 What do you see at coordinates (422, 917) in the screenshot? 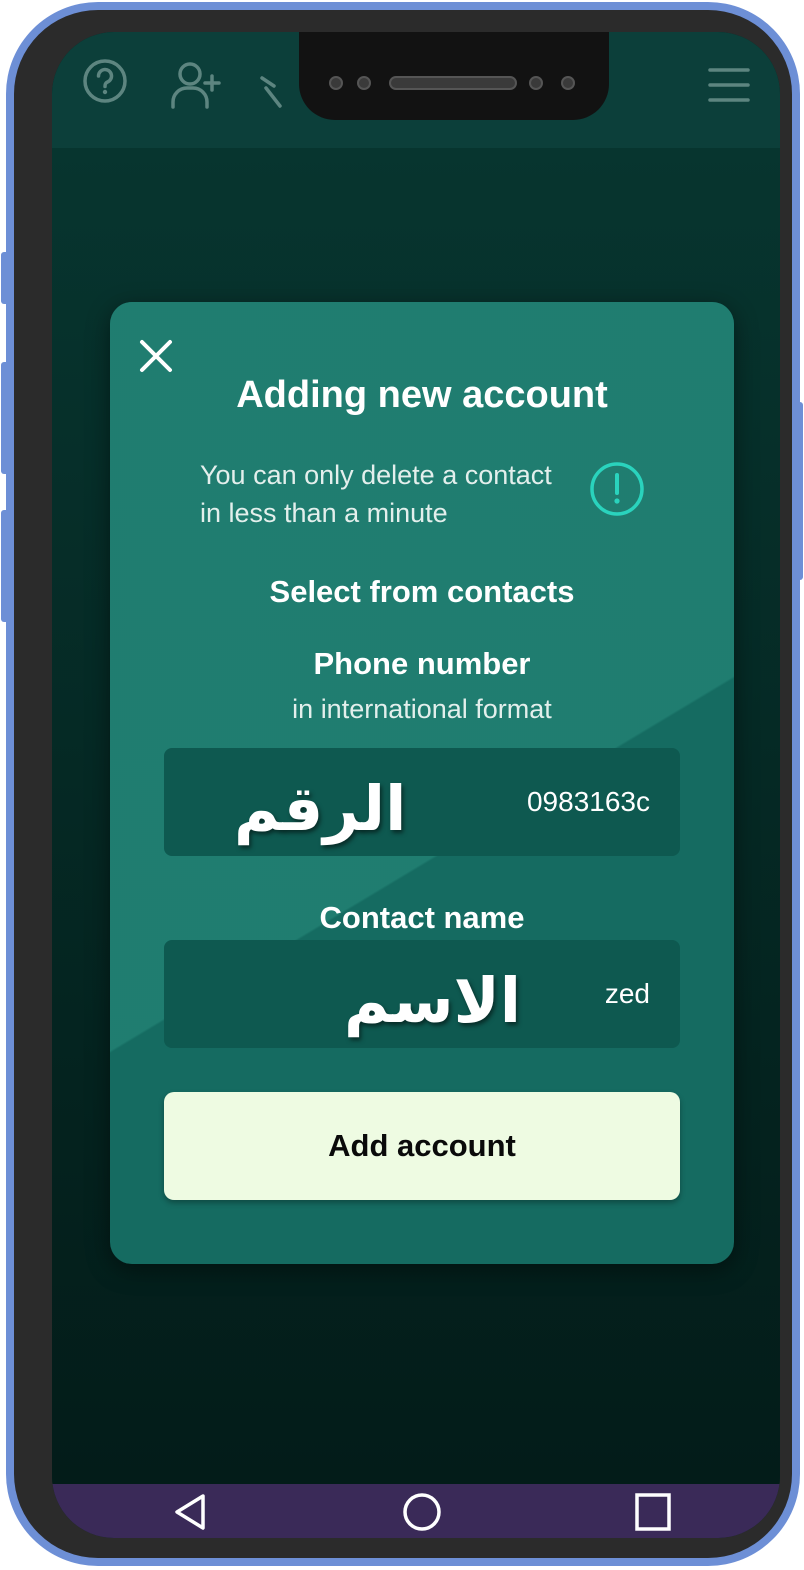
I see `contact-name-label: Contact name` at bounding box center [422, 917].